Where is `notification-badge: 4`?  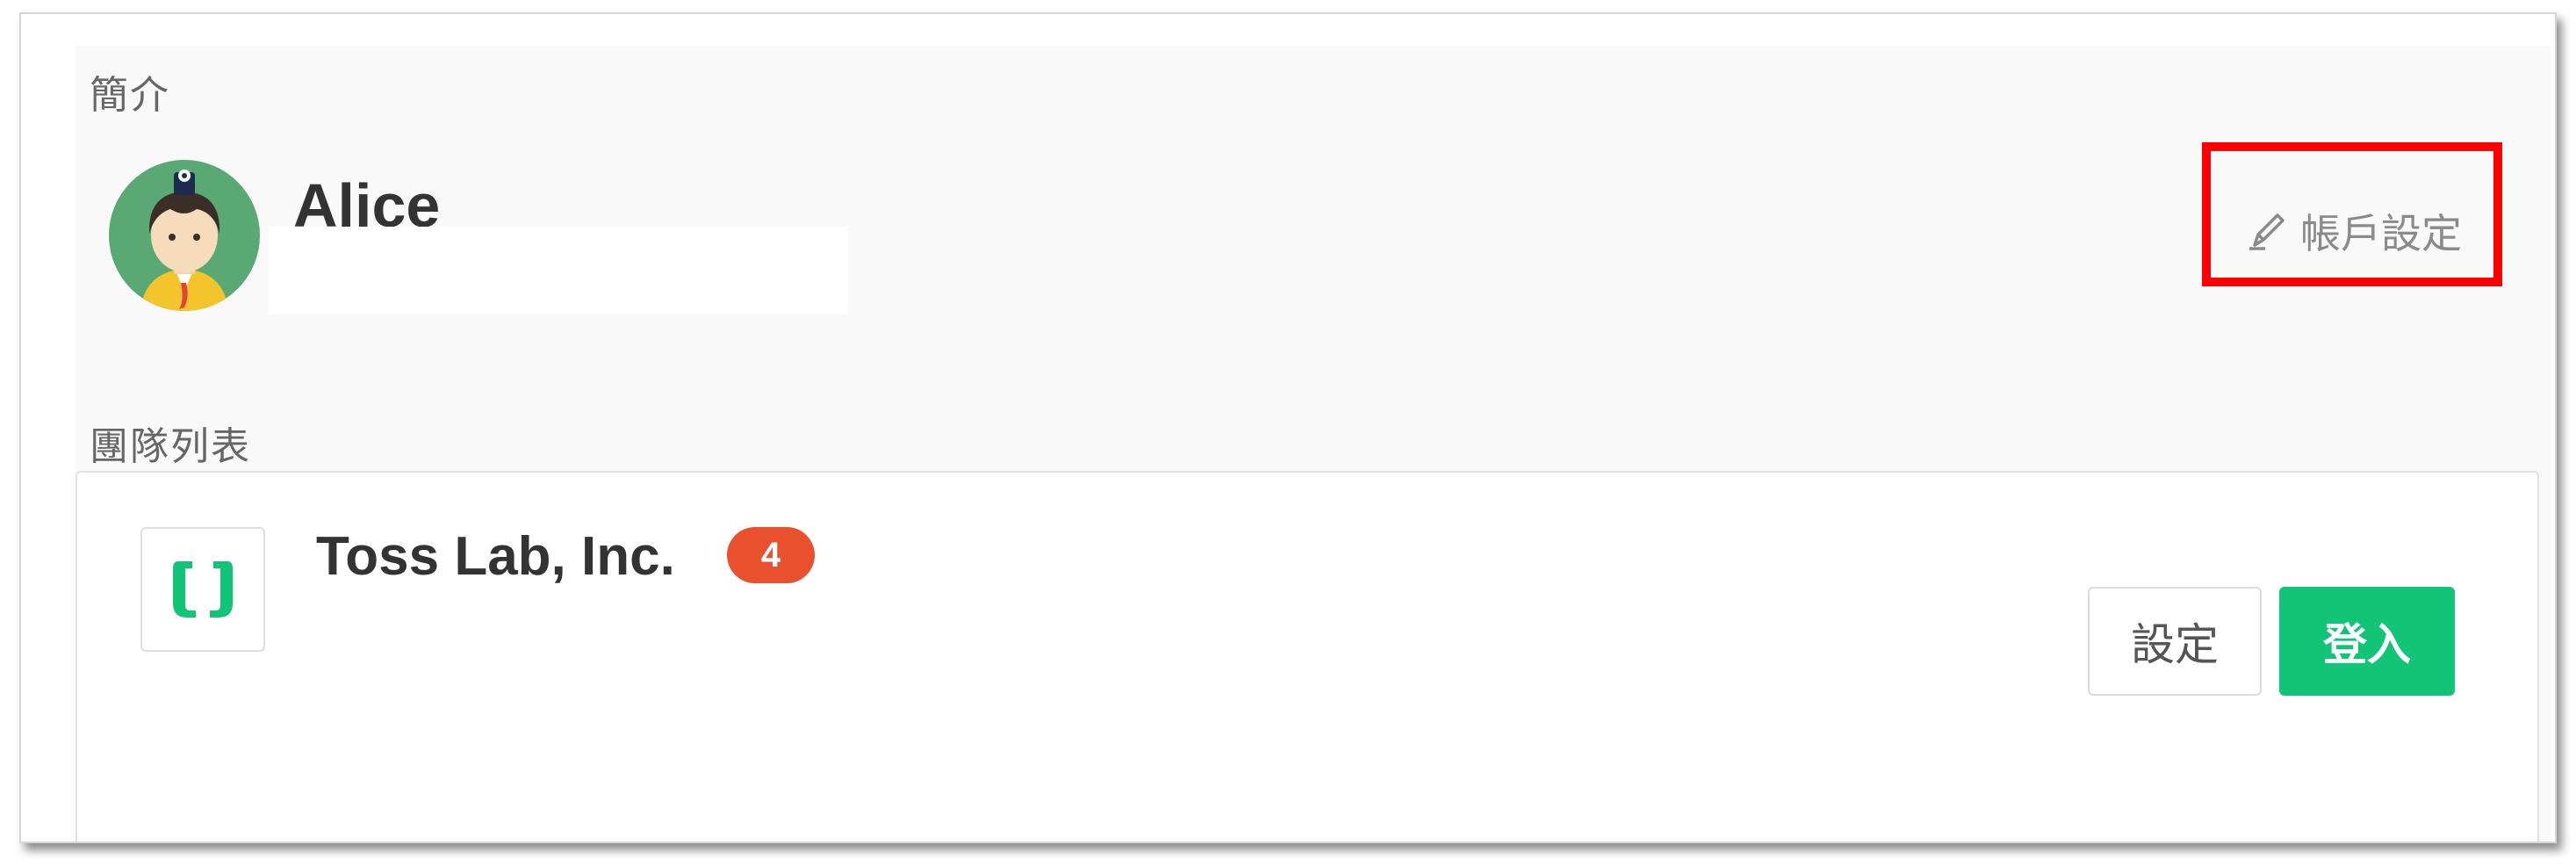 notification-badge: 4 is located at coordinates (771, 555).